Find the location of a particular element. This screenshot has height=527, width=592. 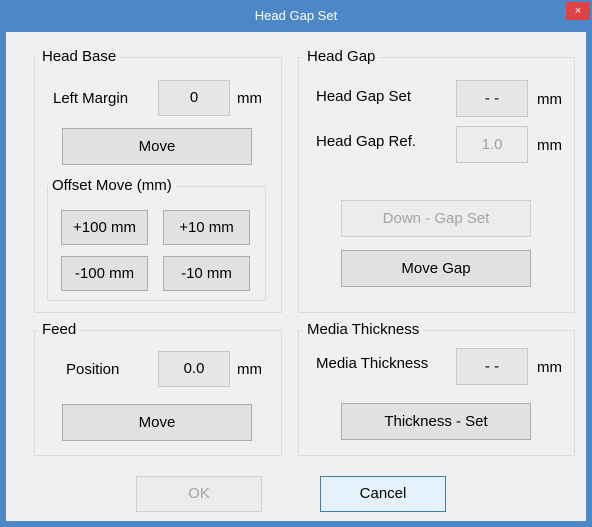

title-bar: Head Gap Set × is located at coordinates (296, 16).